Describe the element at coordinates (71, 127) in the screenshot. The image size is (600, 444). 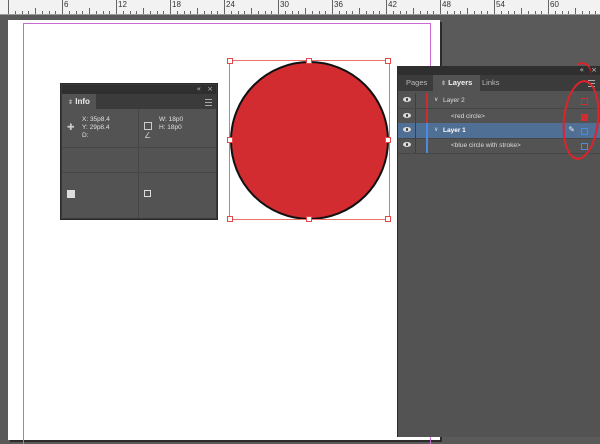
I see `crosshair-icon: ✚` at that location.